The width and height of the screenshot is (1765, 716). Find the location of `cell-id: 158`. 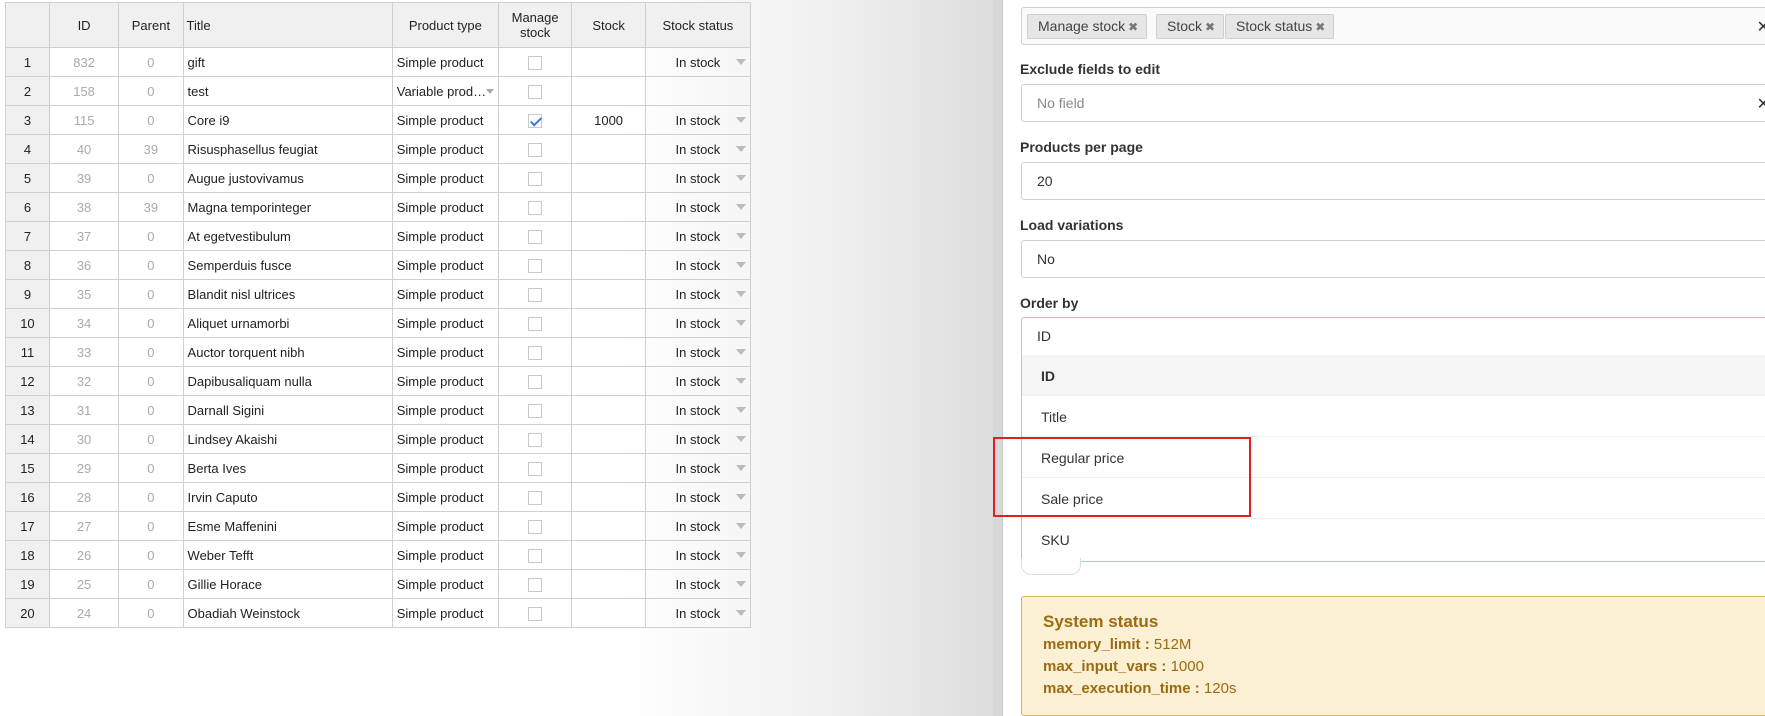

cell-id: 158 is located at coordinates (84, 91).